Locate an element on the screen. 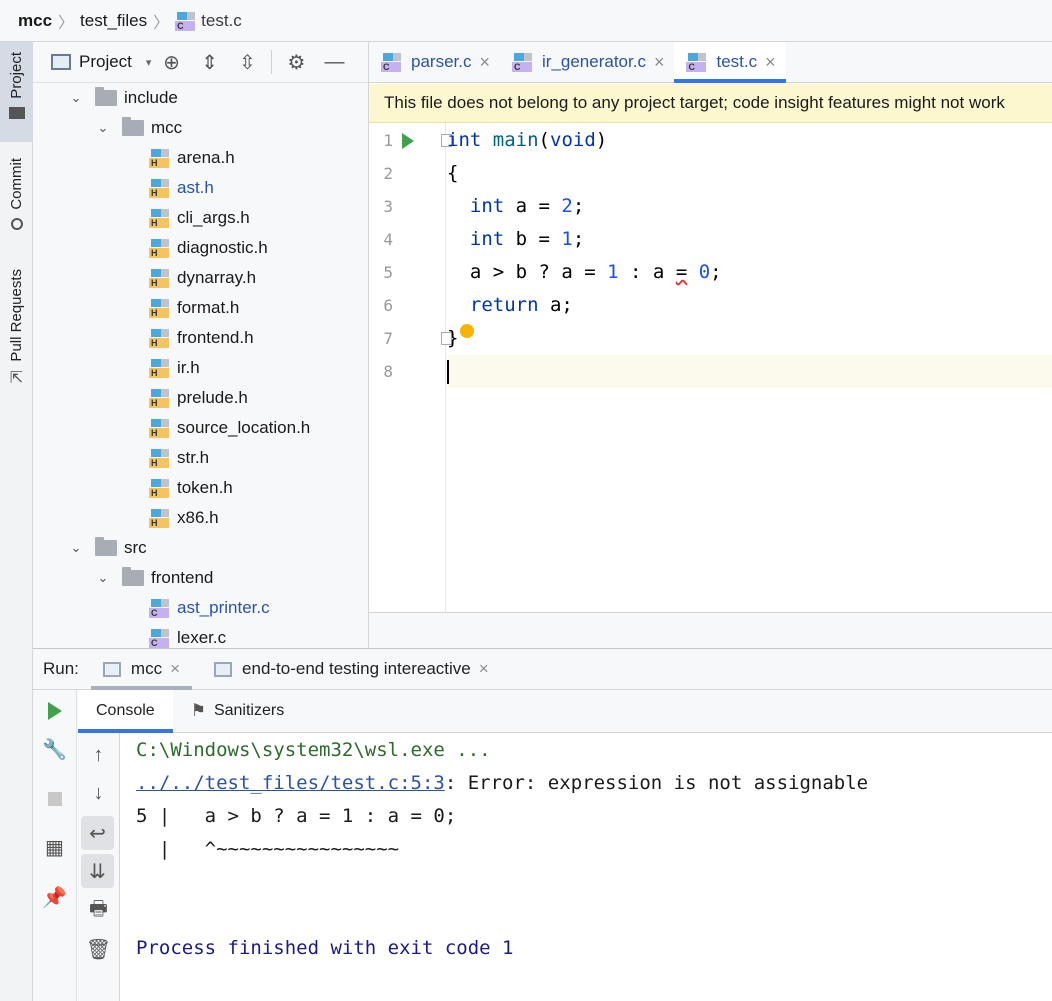 This screenshot has height=1001, width=1052. editor-tab-label: test.c is located at coordinates (737, 61).